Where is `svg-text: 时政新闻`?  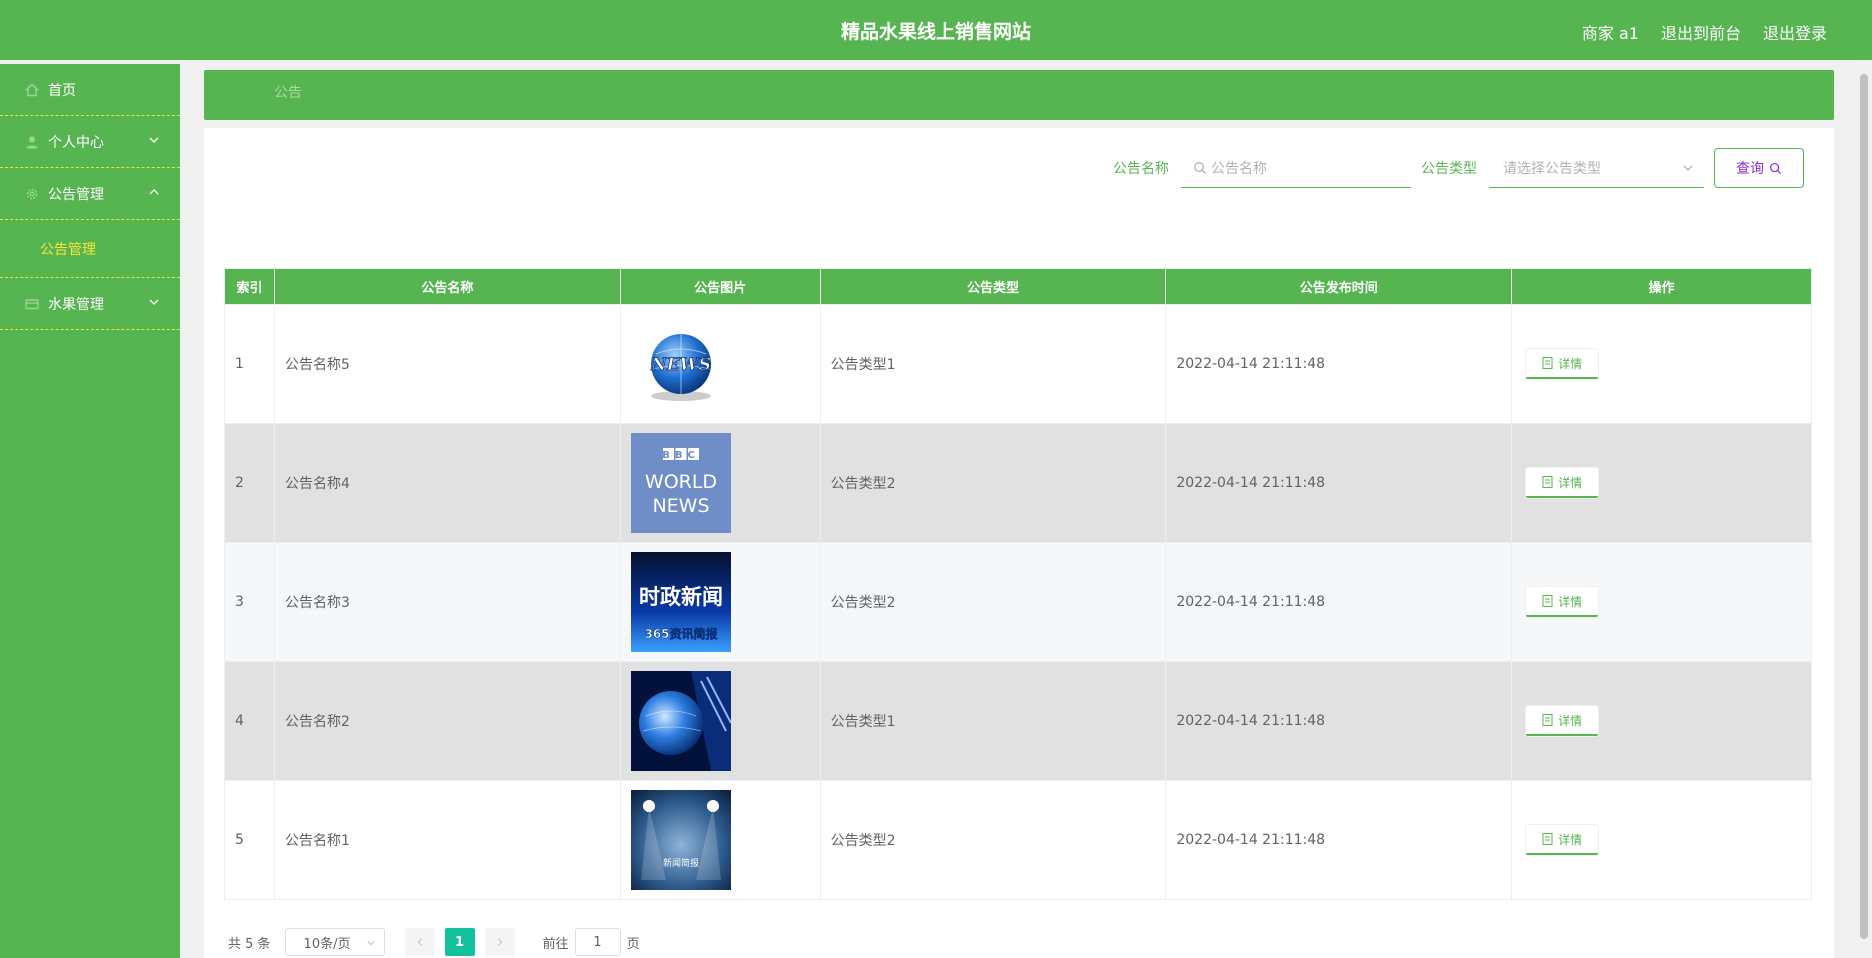 svg-text: 时政新闻 is located at coordinates (681, 597).